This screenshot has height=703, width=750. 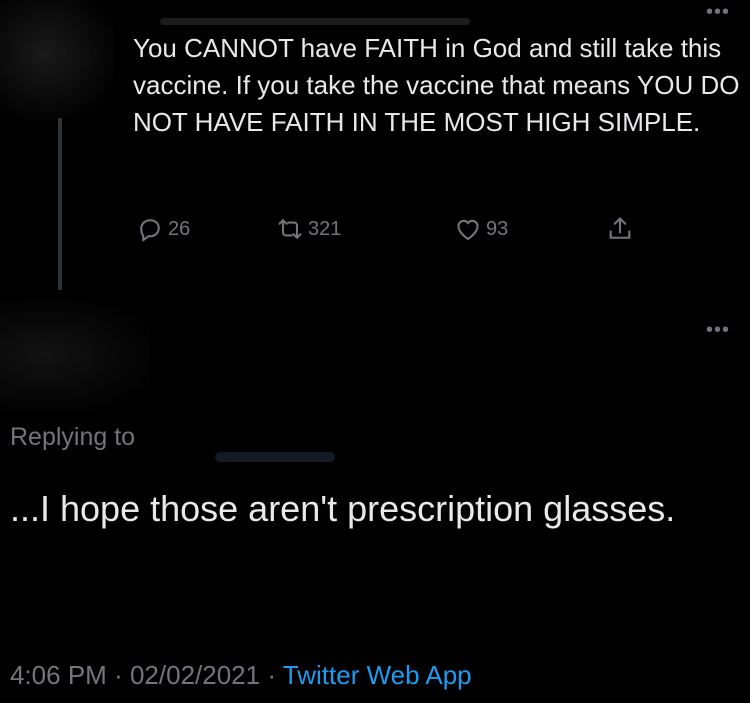 I want to click on tweet-action-bar: 26 321 93, so click(x=396, y=235).